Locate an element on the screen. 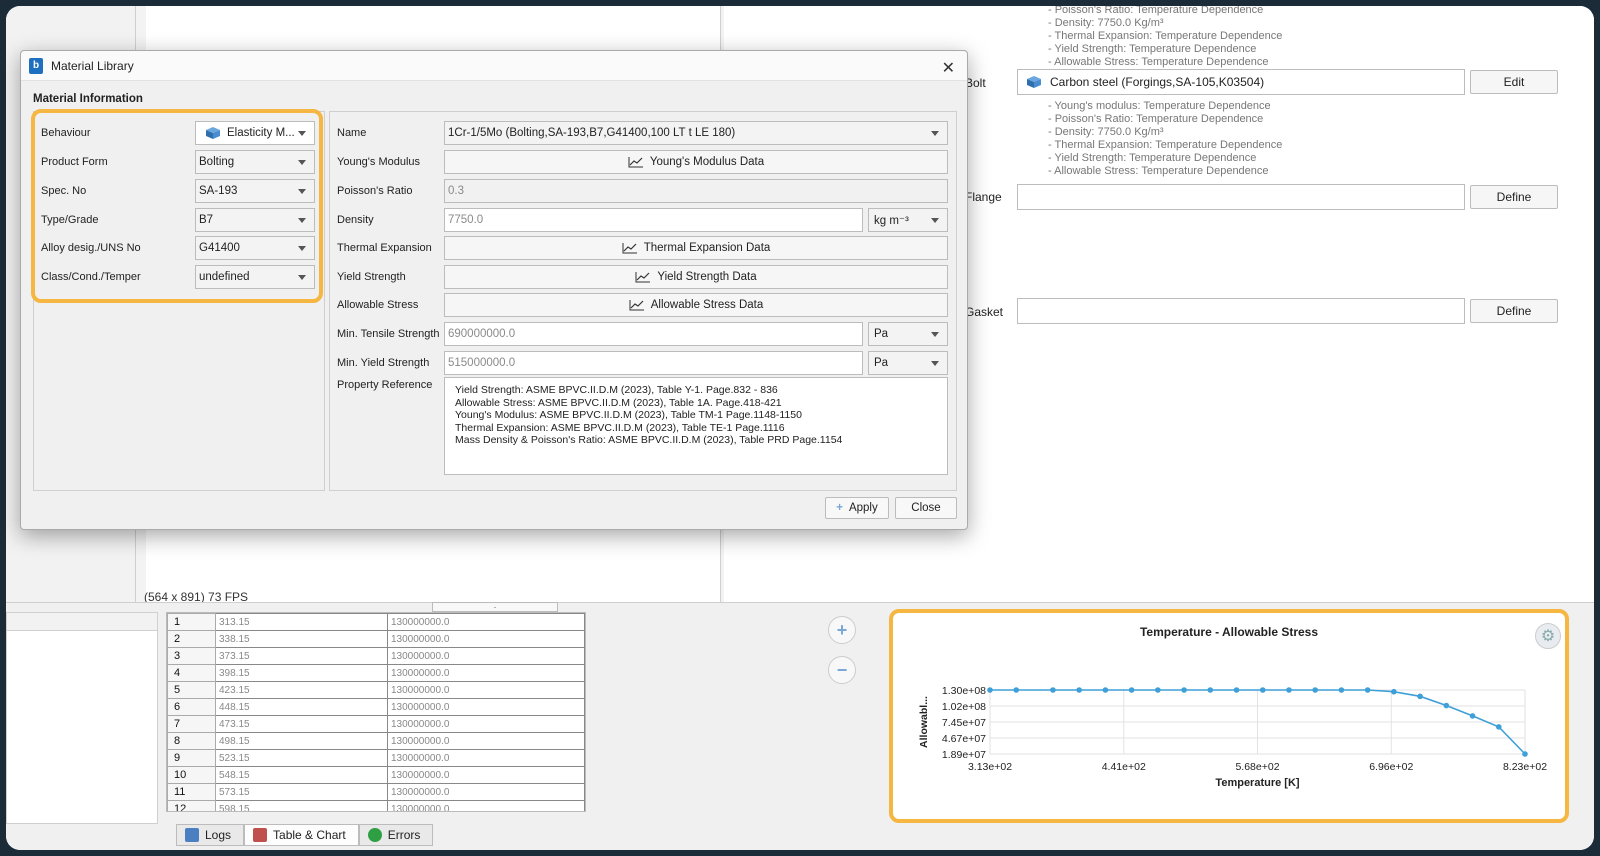 This screenshot has height=856, width=1600. bolt-material-field: Carbon steel (Forgings,SA-105,K03504) is located at coordinates (1241, 82).